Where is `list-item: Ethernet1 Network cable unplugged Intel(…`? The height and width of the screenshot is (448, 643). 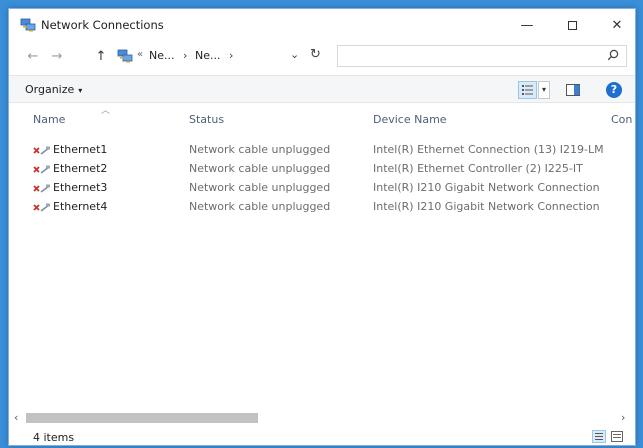 list-item: Ethernet1 Network cable unplugged Intel(… is located at coordinates (322, 149).